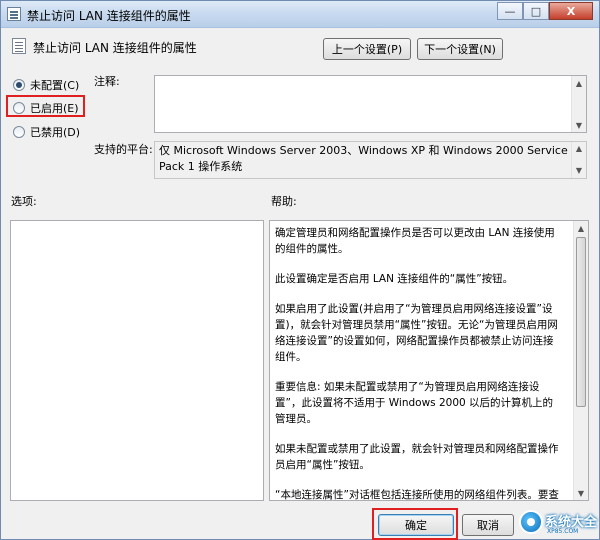  What do you see at coordinates (107, 81) in the screenshot?
I see `comment-label: 注释:` at bounding box center [107, 81].